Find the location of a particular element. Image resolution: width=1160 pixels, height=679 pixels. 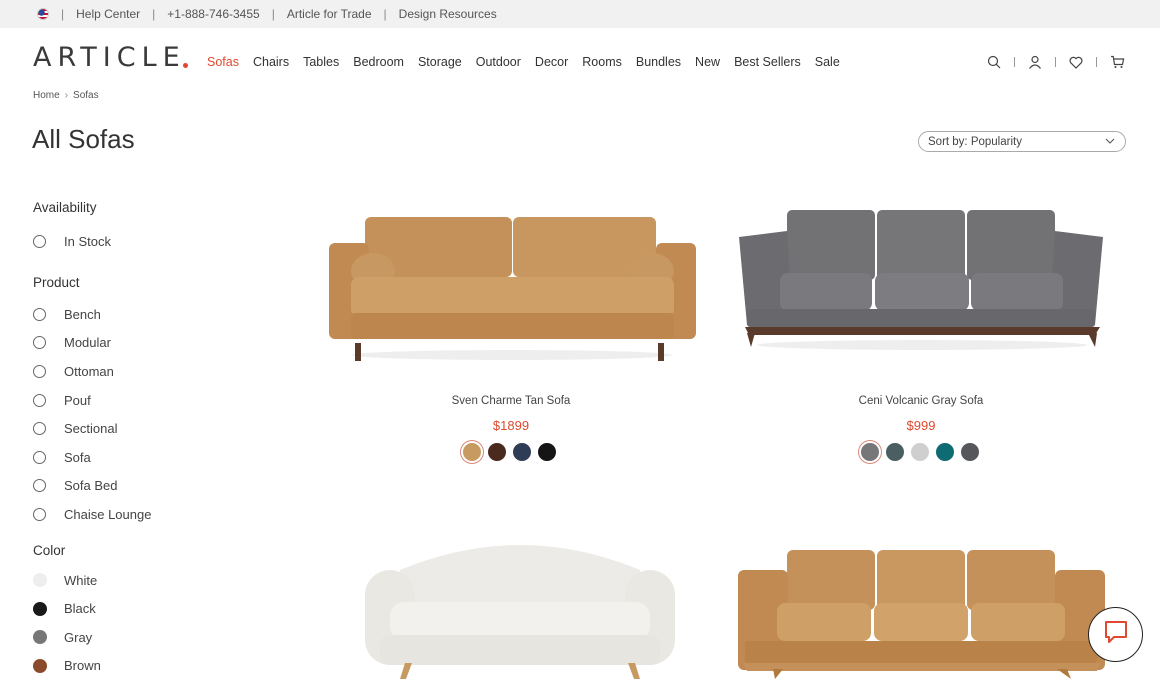

chat-button is located at coordinates (1115, 634).